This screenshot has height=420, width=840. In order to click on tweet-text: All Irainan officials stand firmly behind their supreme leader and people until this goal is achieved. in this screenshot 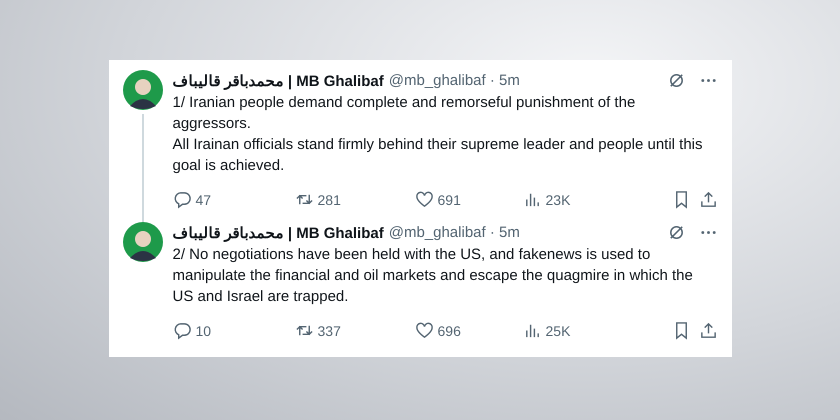, I will do `click(438, 155)`.